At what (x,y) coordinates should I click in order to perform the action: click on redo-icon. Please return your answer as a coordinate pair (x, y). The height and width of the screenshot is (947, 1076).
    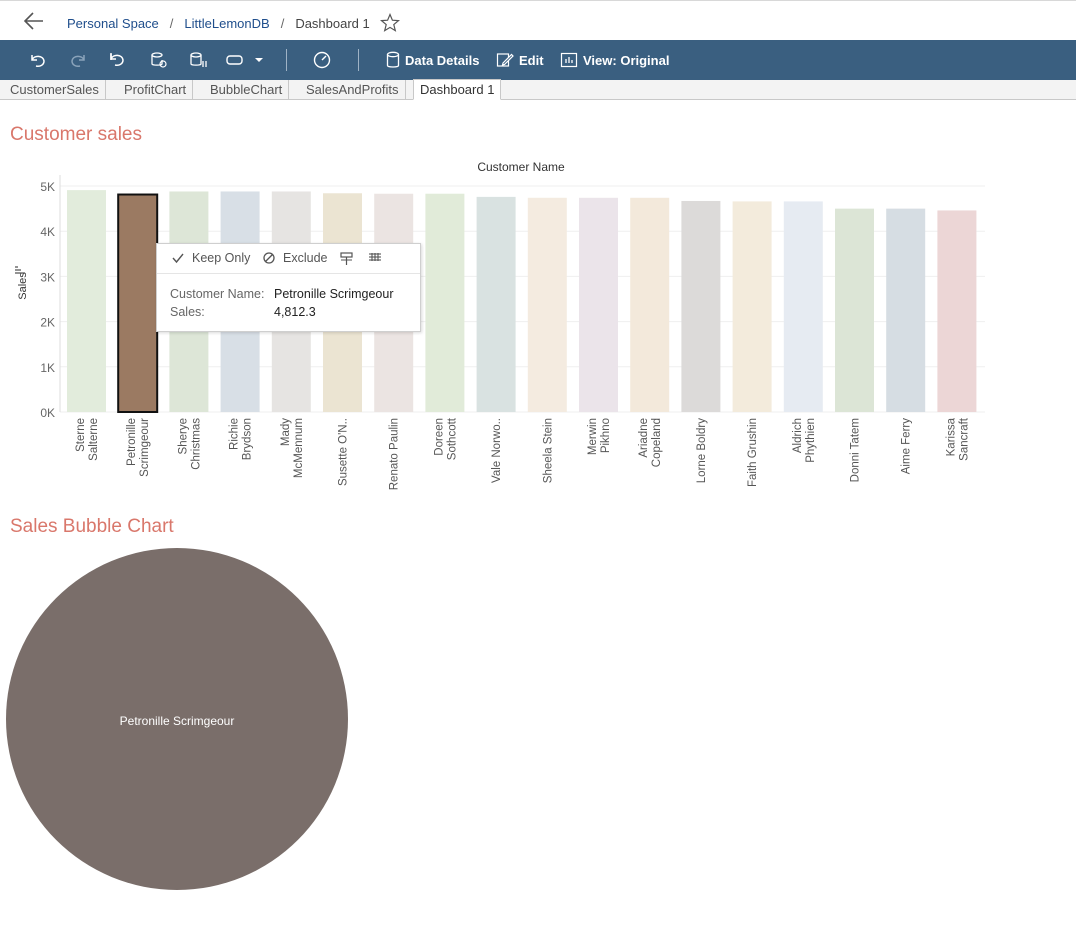
    Looking at the image, I should click on (78, 60).